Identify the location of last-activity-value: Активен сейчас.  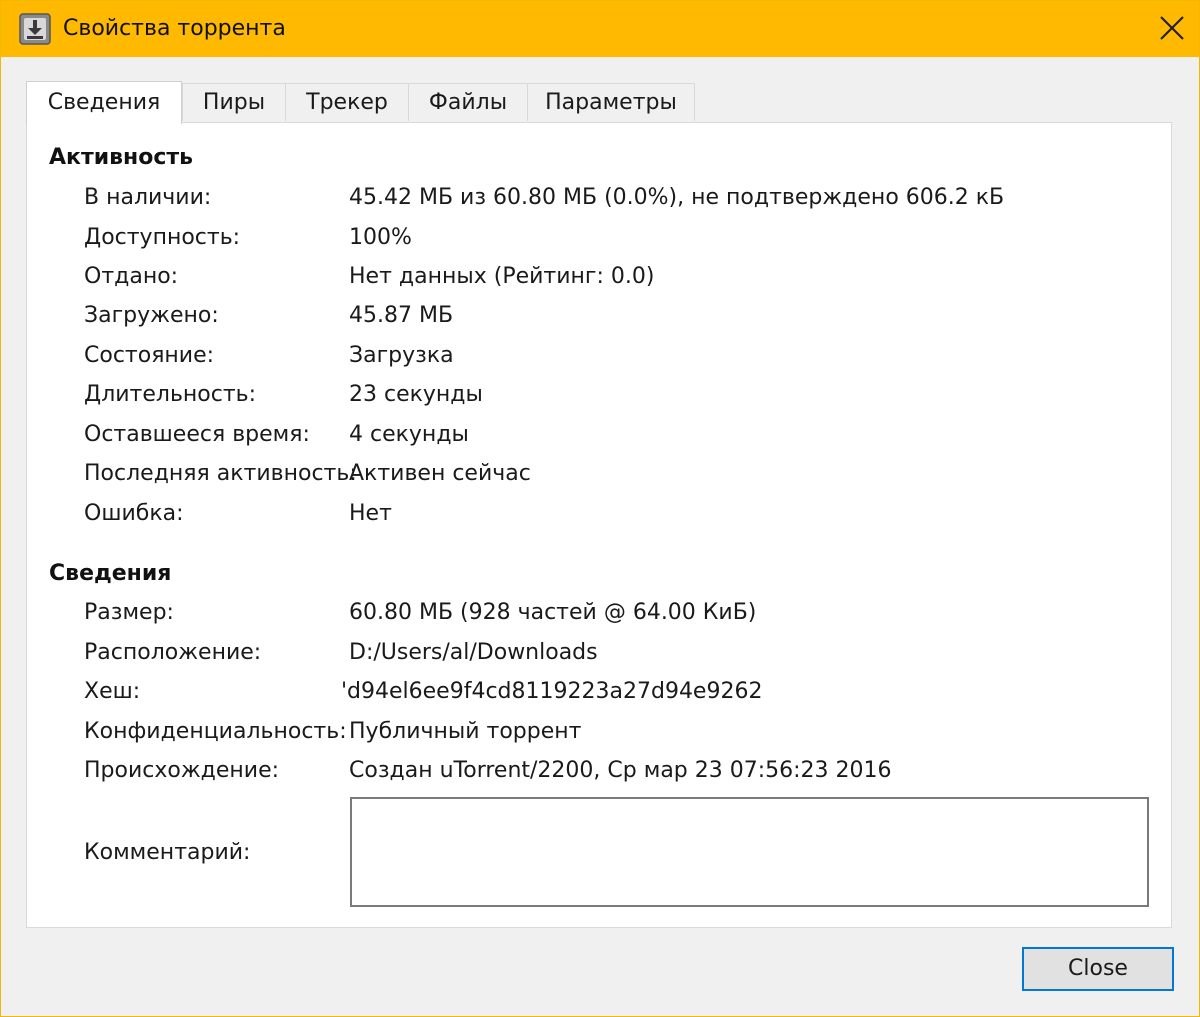
(440, 473).